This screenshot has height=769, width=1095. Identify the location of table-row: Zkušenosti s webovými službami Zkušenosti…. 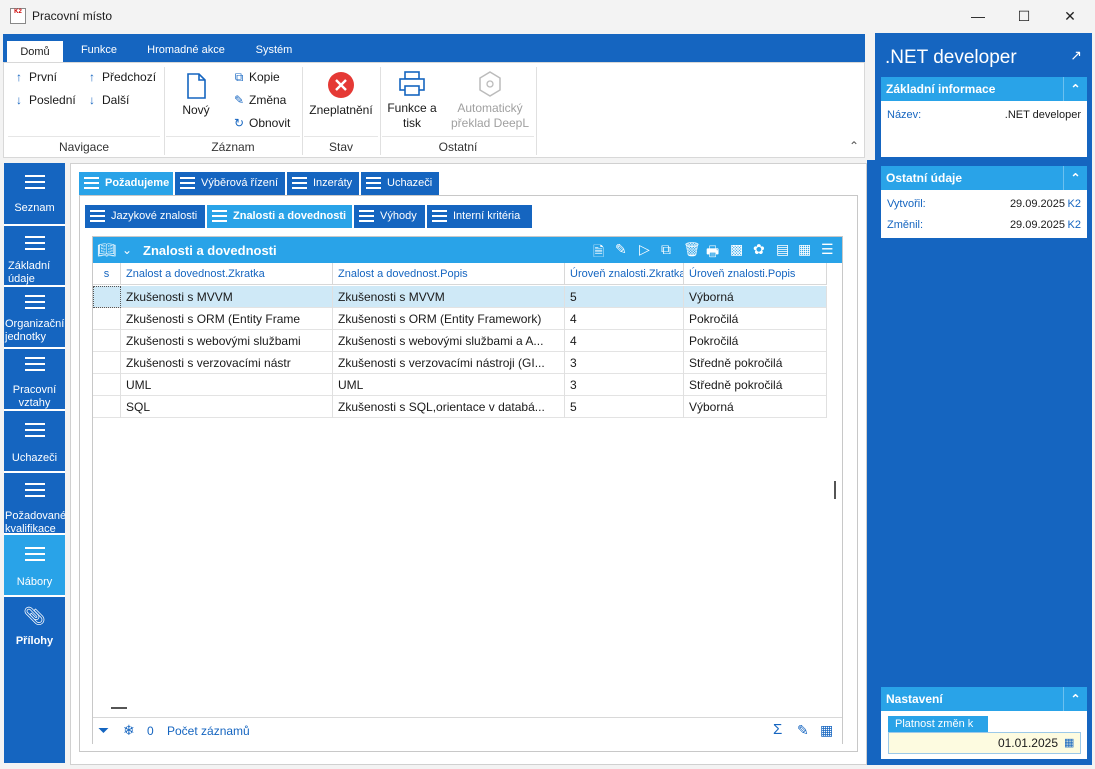
(460, 341).